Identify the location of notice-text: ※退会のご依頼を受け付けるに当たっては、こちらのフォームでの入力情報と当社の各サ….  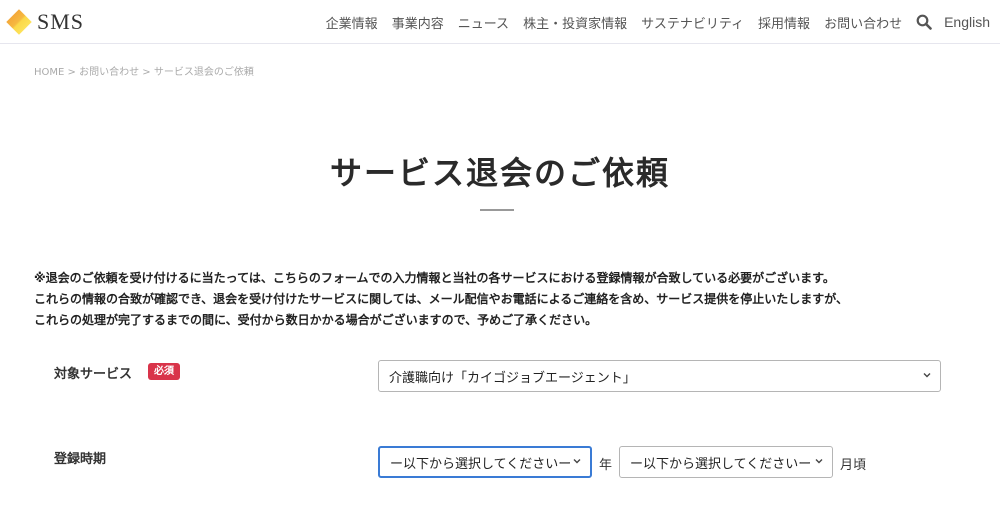
(441, 299).